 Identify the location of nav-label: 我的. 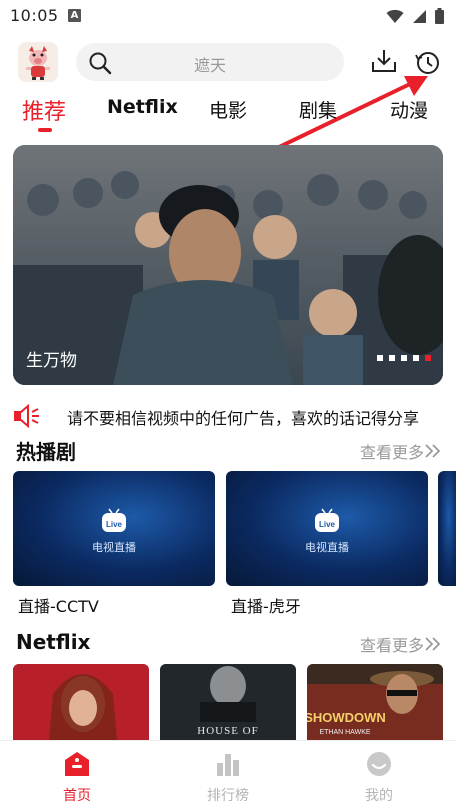
(379, 796).